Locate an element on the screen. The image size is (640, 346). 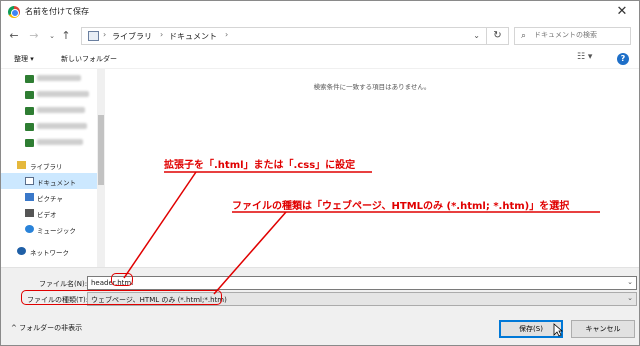
annotation-line-extension is located at coordinates (160, 225).